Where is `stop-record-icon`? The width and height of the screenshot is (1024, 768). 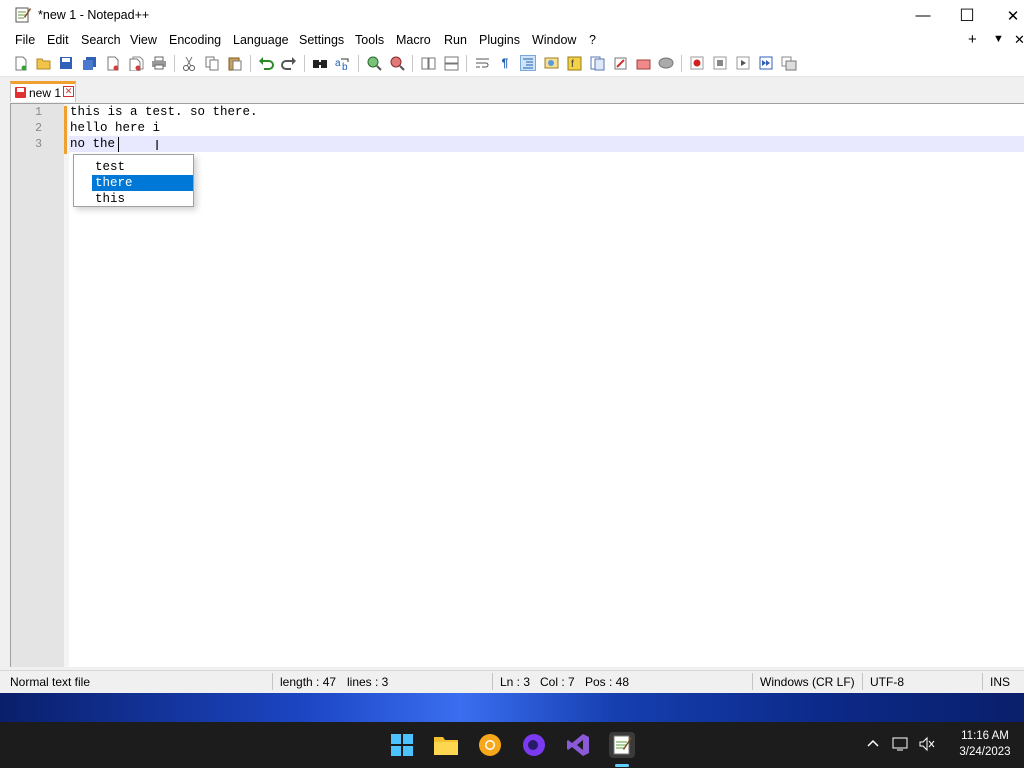
stop-record-icon is located at coordinates (720, 63).